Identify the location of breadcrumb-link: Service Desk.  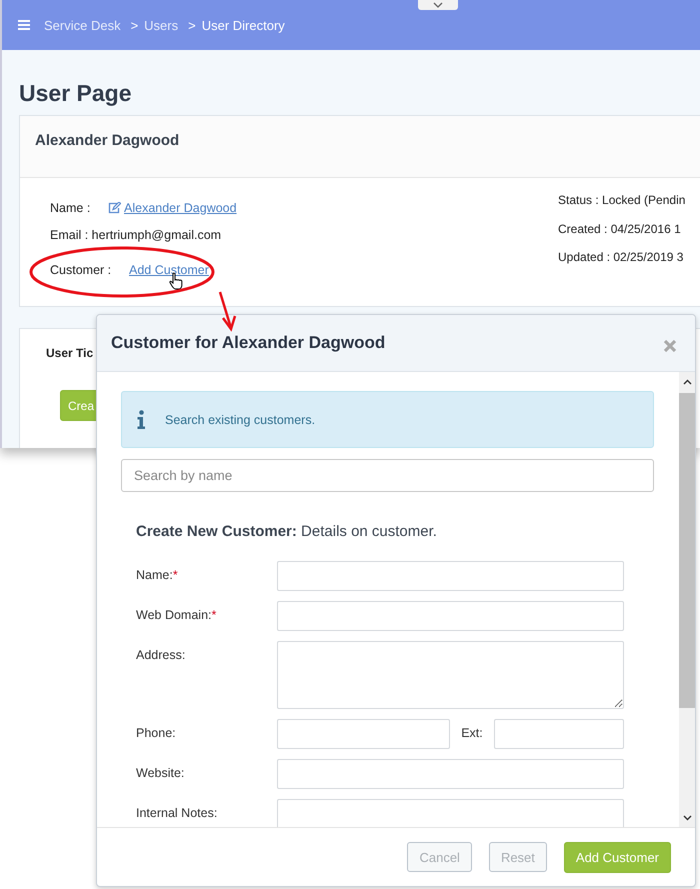
(82, 25).